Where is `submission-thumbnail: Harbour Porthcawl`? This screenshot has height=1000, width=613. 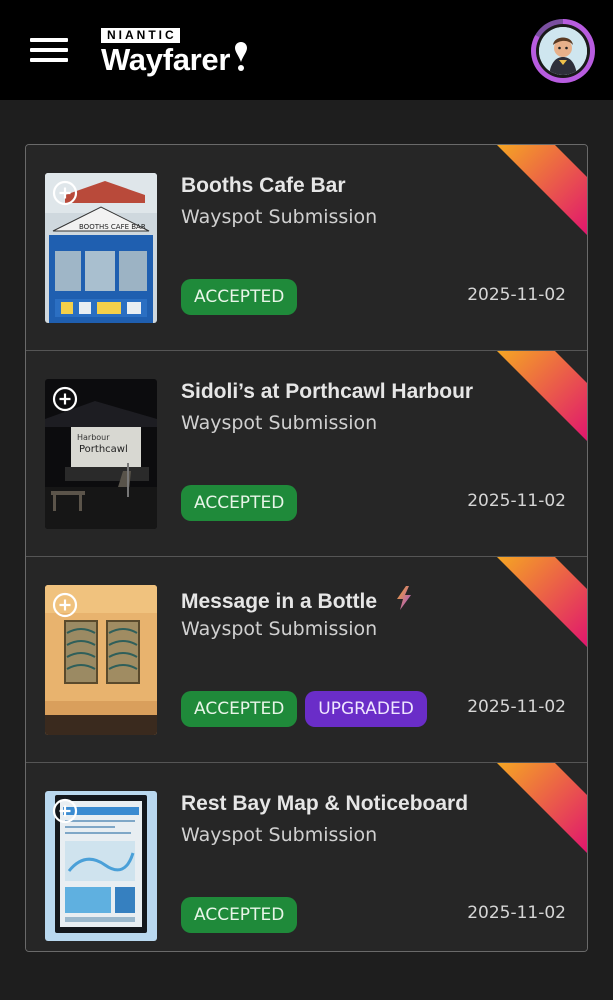 submission-thumbnail: Harbour Porthcawl is located at coordinates (101, 454).